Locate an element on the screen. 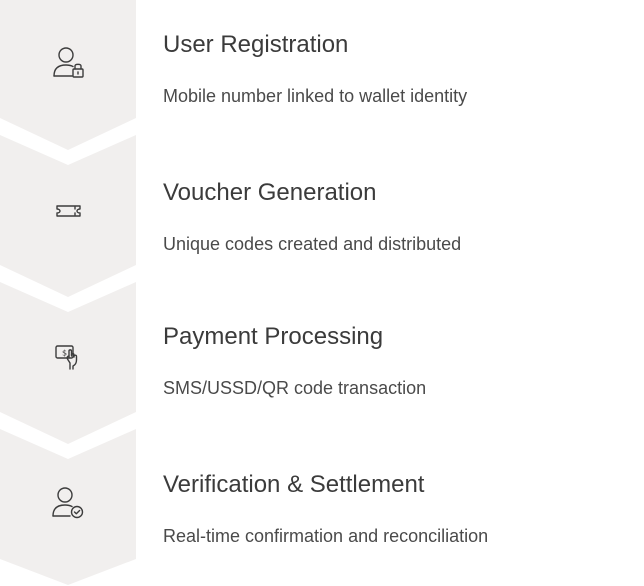 The image size is (644, 586). step-description: Mobile number linked to wallet identity is located at coordinates (315, 96).